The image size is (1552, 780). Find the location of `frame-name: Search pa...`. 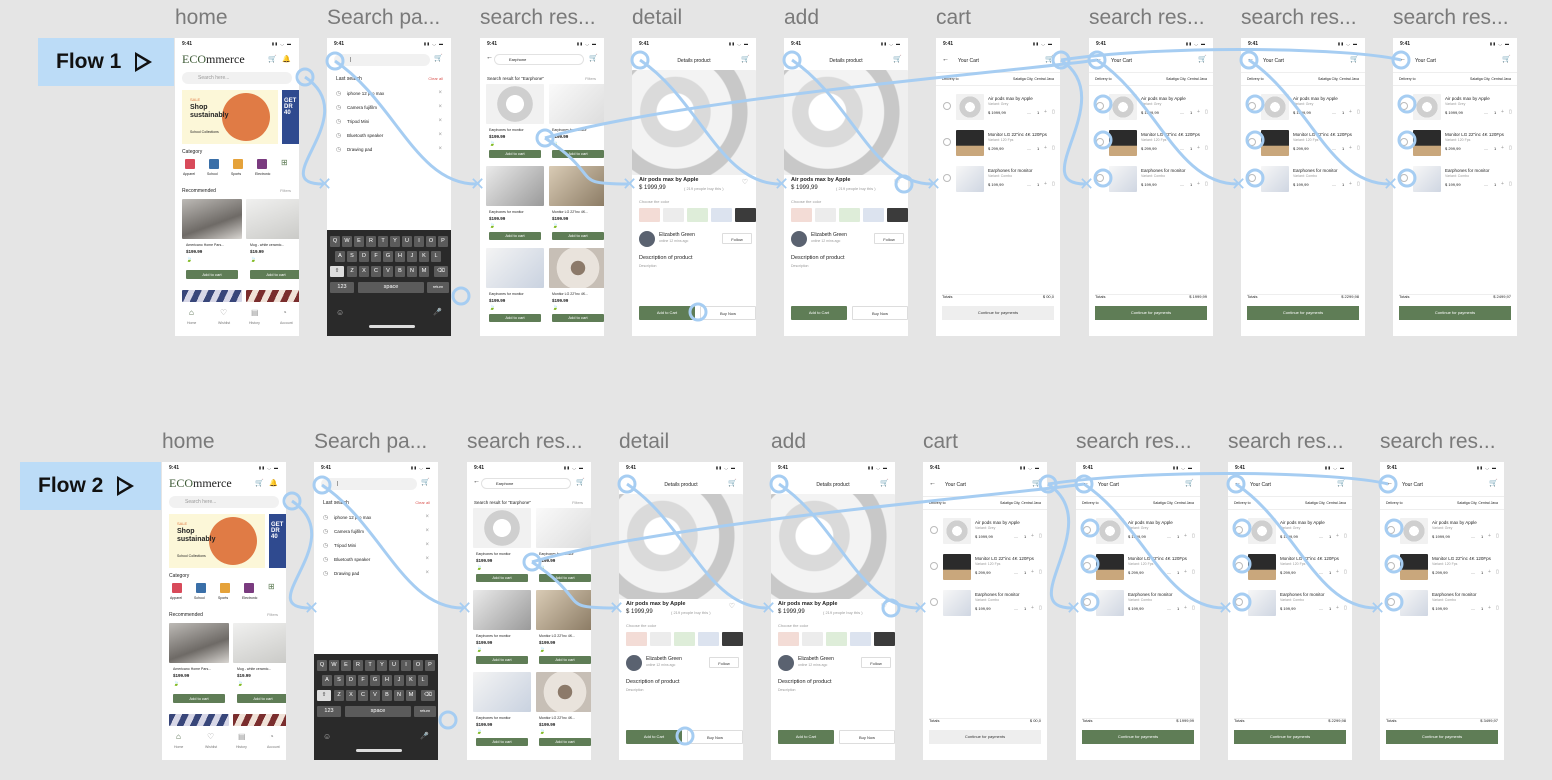

frame-name: Search pa... is located at coordinates (370, 442).